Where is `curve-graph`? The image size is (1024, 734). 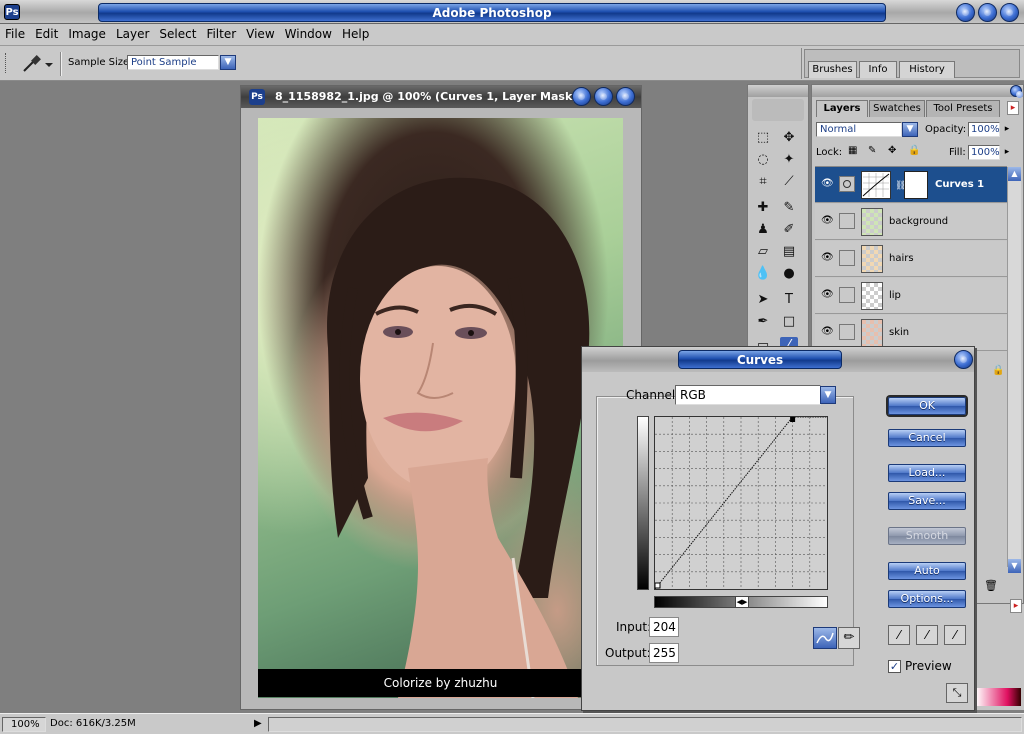
curve-graph is located at coordinates (741, 503).